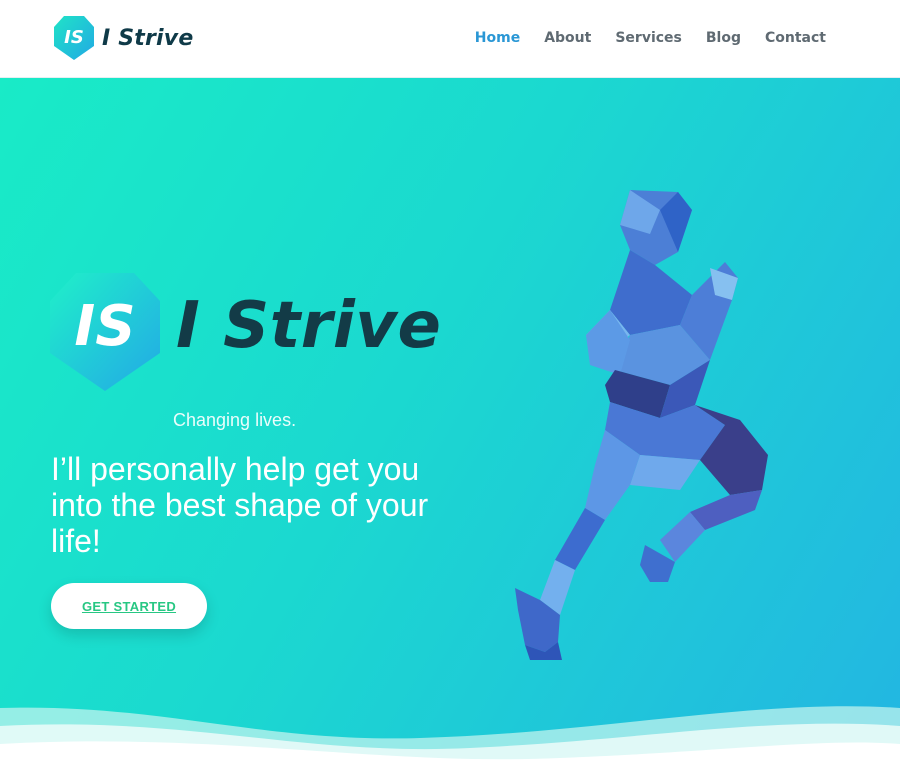 The image size is (900, 760). Describe the element at coordinates (795, 38) in the screenshot. I see `nav-contact: Contact` at that location.